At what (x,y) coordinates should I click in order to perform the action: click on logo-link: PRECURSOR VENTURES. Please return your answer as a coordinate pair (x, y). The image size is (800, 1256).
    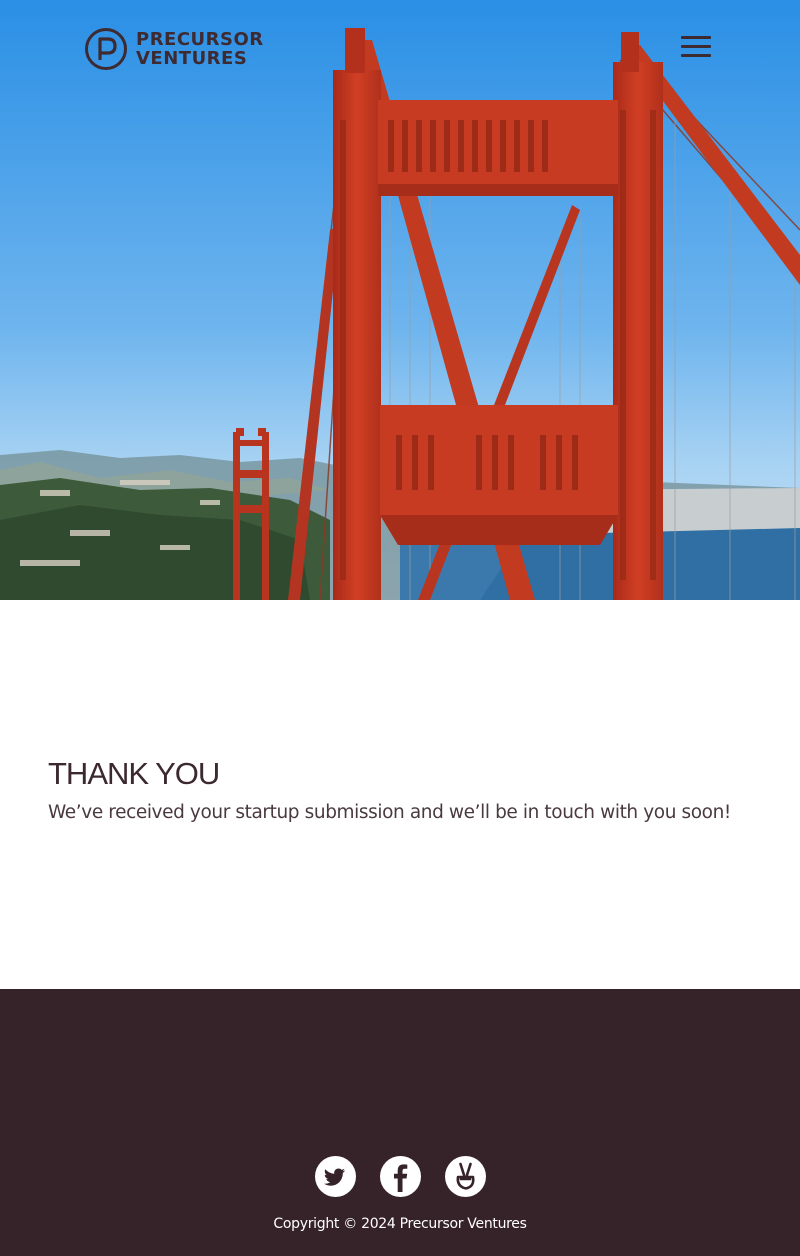
    Looking at the image, I should click on (174, 49).